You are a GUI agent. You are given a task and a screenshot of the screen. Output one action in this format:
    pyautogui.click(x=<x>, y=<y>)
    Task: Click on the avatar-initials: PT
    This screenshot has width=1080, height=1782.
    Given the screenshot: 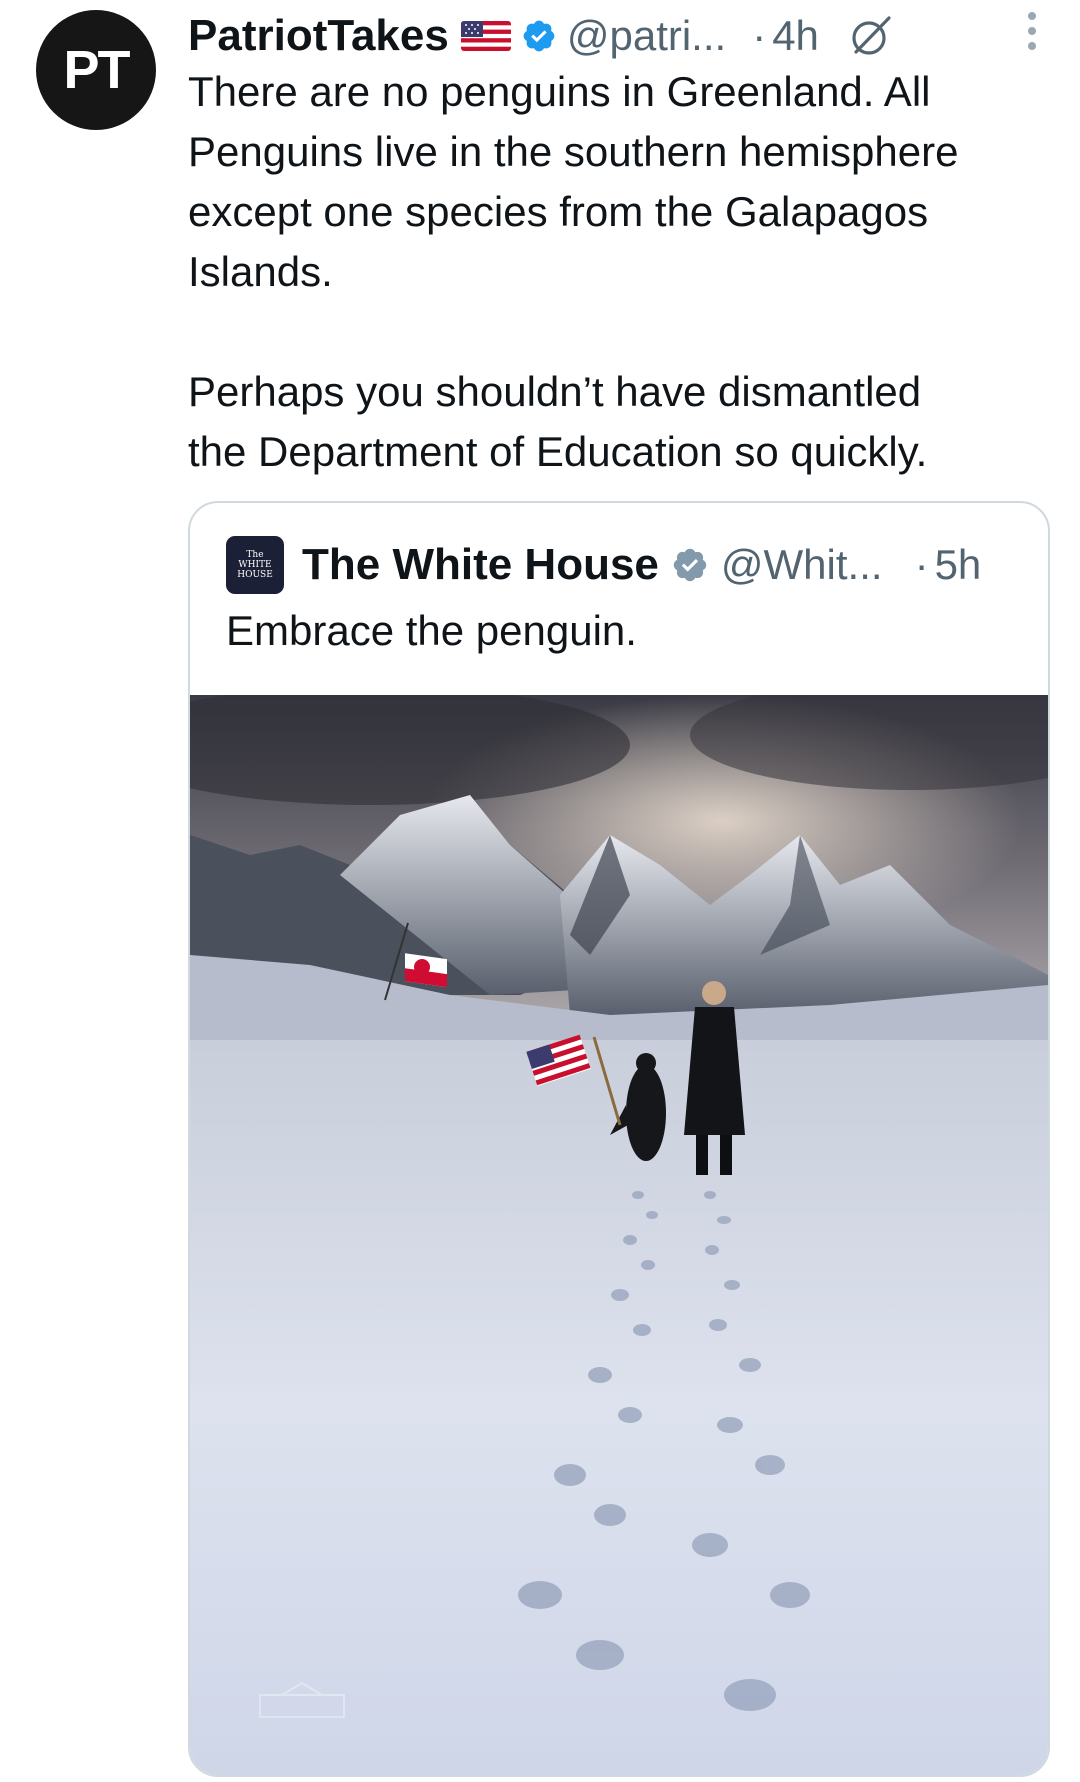 What is the action you would take?
    pyautogui.click(x=96, y=70)
    